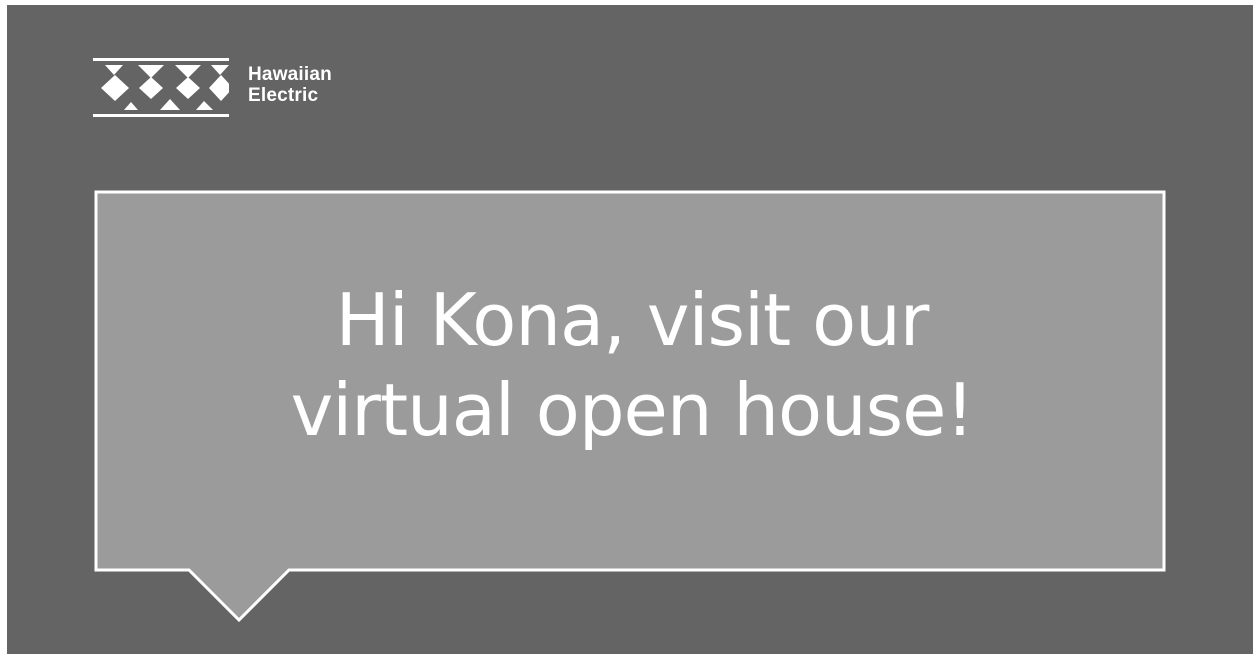  I want to click on headline-line2: virtual open house!, so click(632, 410).